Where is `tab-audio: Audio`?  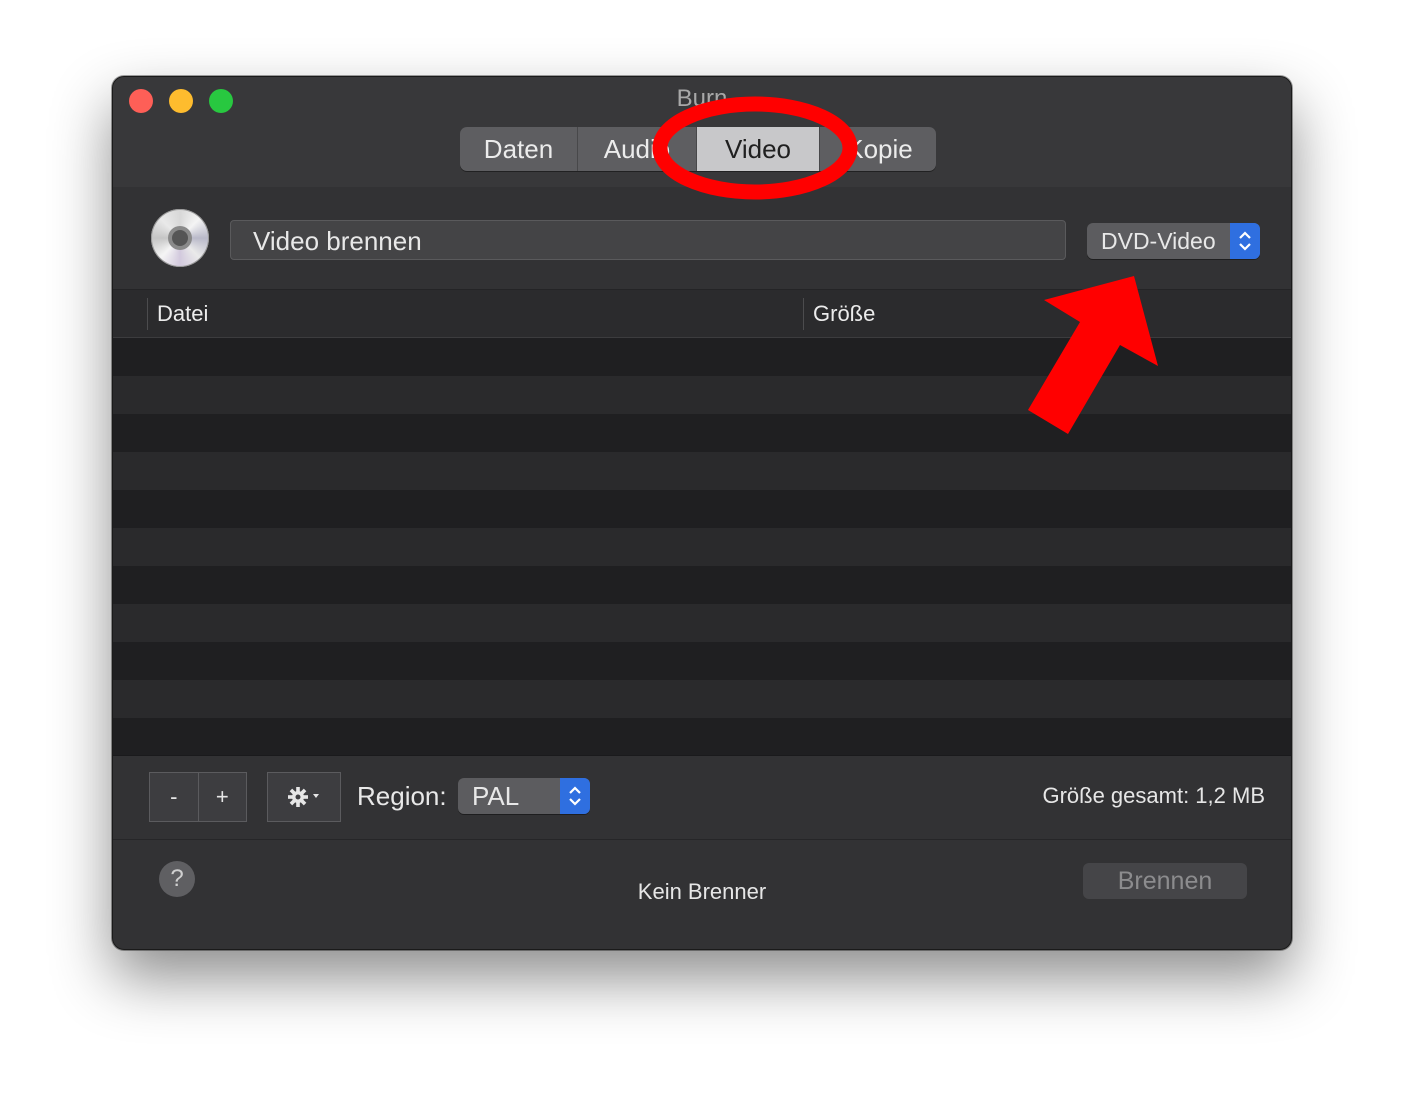
tab-audio: Audio is located at coordinates (637, 149).